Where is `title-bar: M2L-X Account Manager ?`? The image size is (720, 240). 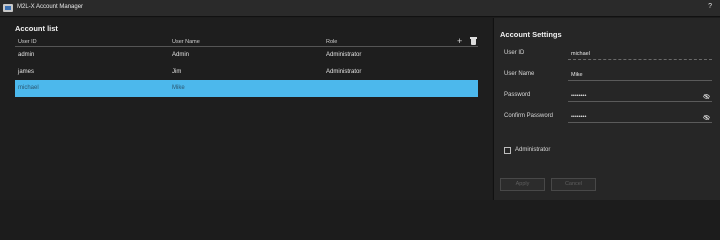 title-bar: M2L-X Account Manager ? is located at coordinates (360, 8).